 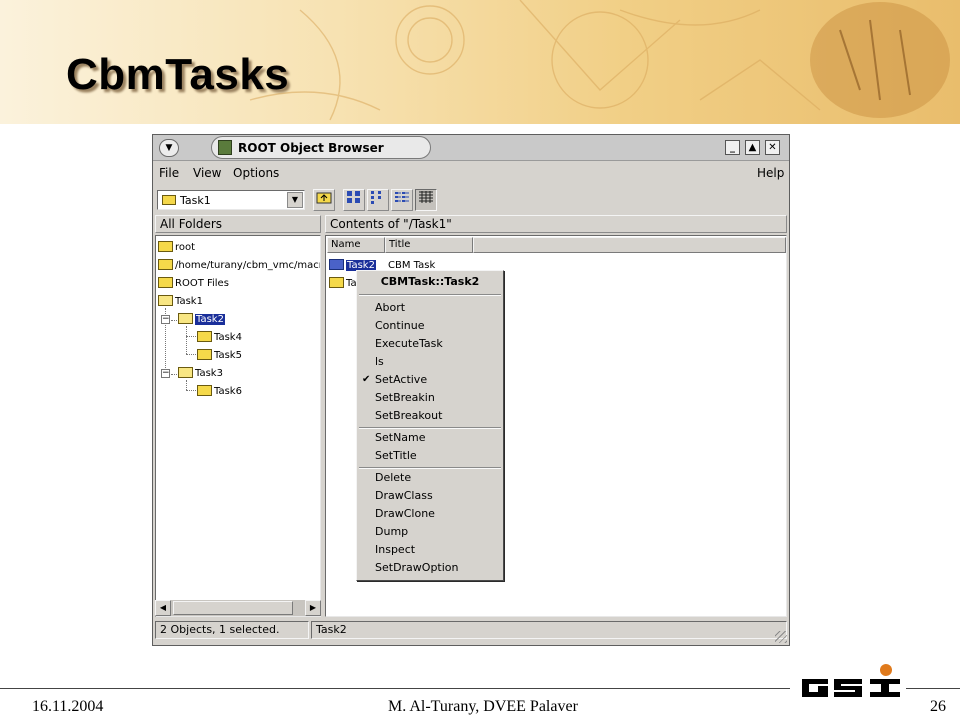 What do you see at coordinates (219, 356) in the screenshot?
I see `tree-item: Task5` at bounding box center [219, 356].